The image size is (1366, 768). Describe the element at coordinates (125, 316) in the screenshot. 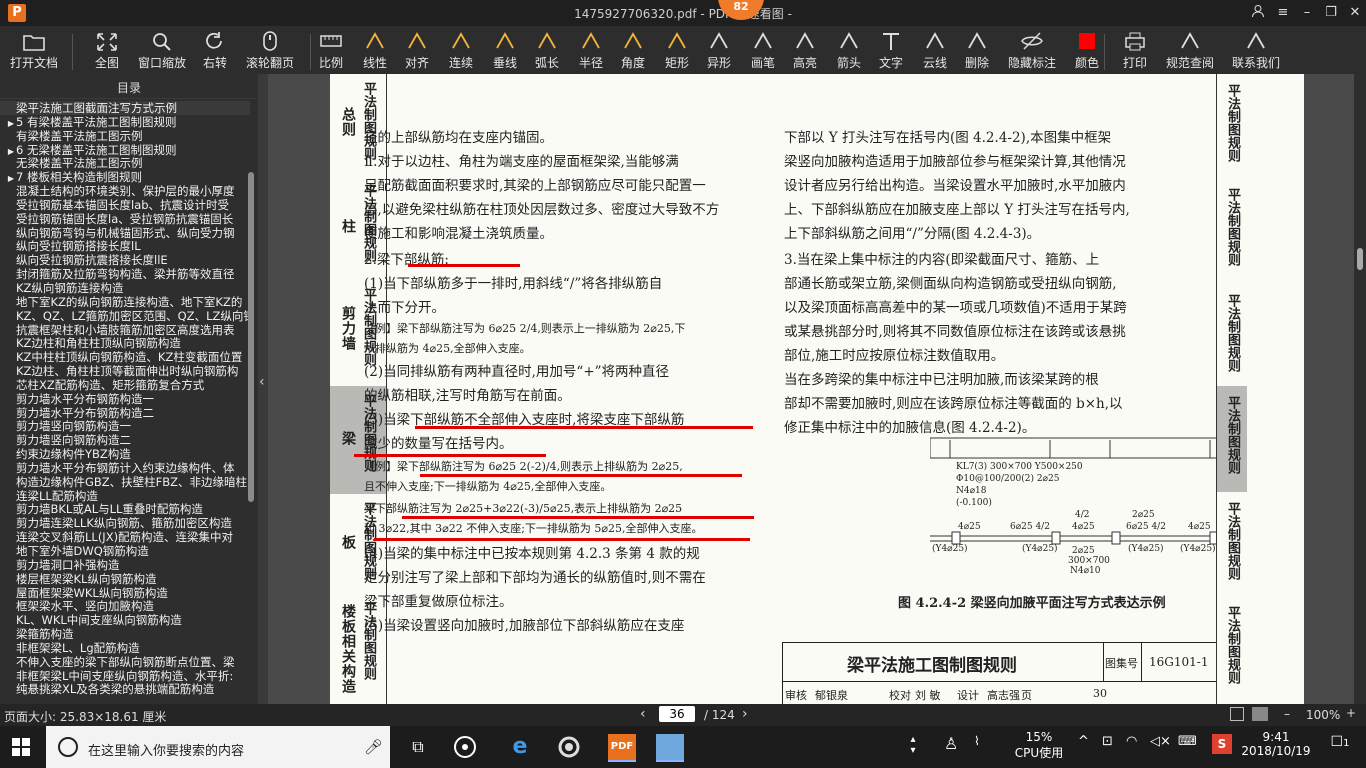

I see `toc-item: KZ、QZ、LZ箍筋加密区范围、QZ、LZ纵向钢` at that location.